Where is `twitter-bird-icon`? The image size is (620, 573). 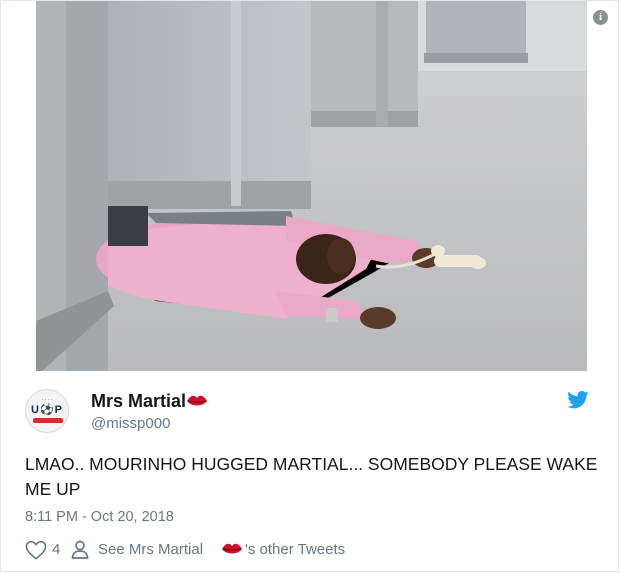
twitter-bird-icon is located at coordinates (578, 402).